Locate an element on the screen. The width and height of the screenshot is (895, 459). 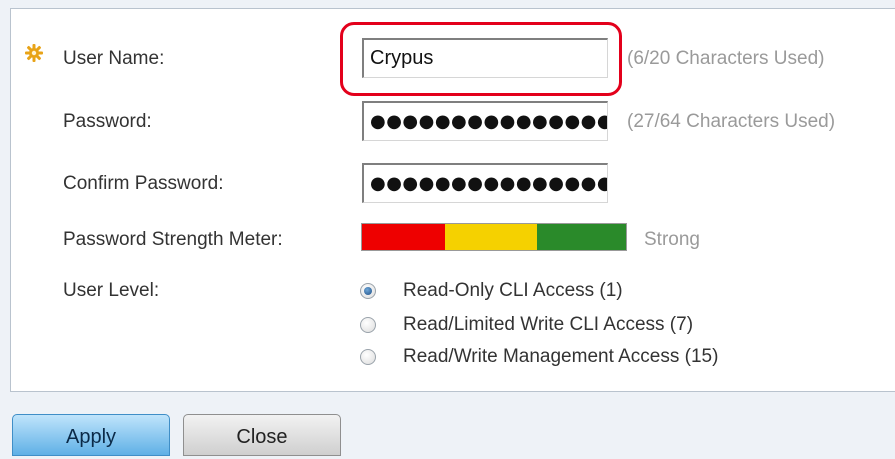
apply-button: Apply is located at coordinates (91, 435).